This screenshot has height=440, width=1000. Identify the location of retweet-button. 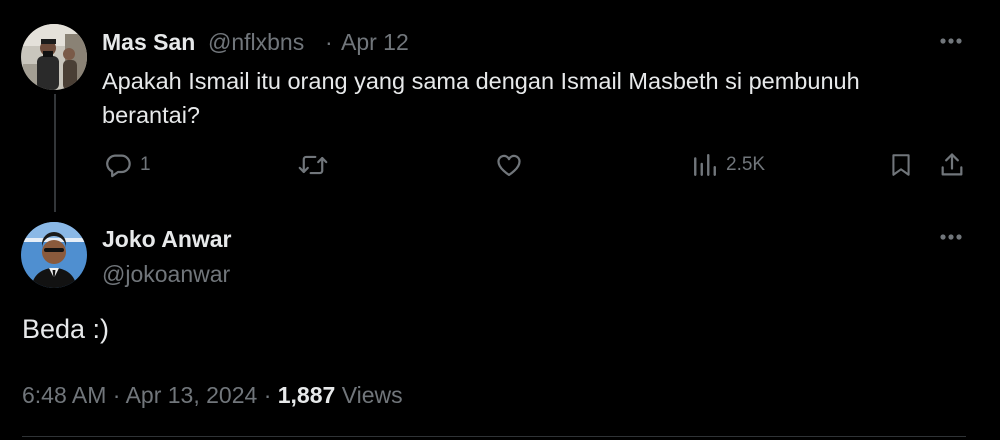
(313, 165).